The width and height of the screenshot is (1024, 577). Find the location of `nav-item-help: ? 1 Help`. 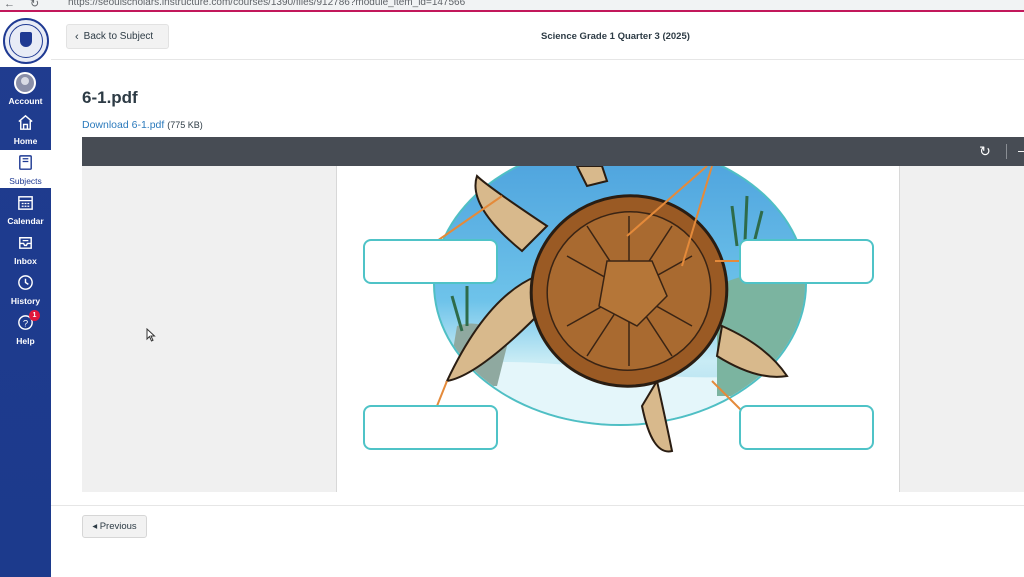

nav-item-help: ? 1 Help is located at coordinates (25, 329).